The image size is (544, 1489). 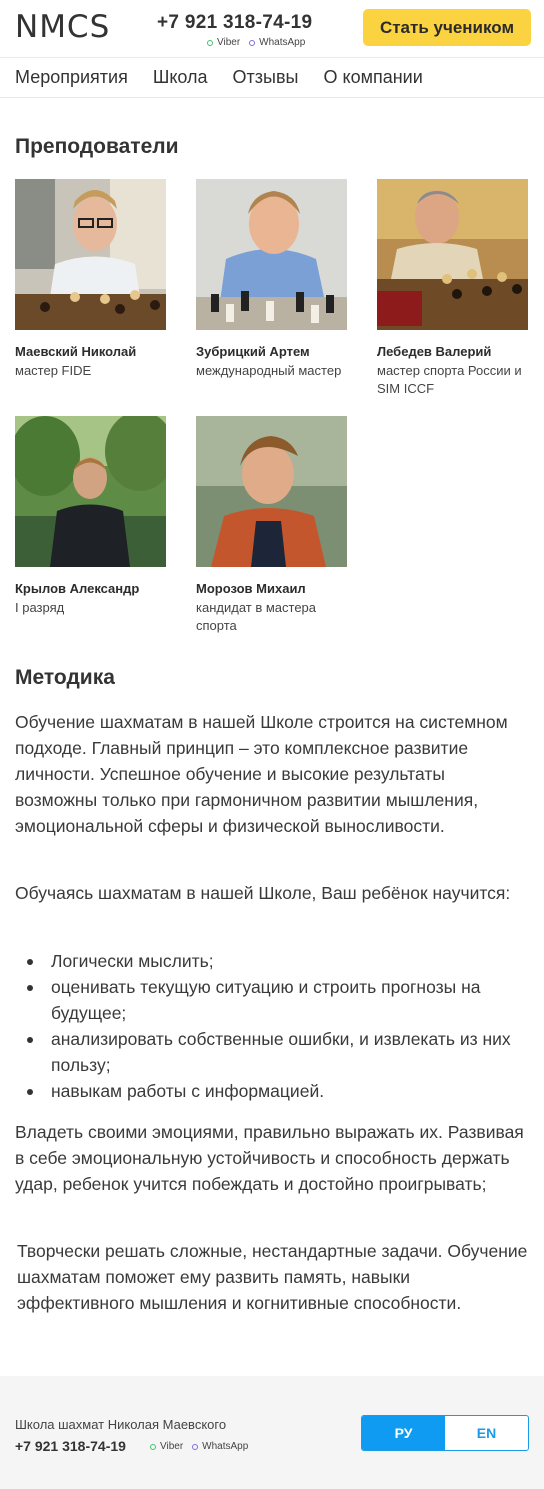 I want to click on footer-phone: +7 921 318-74-19, so click(x=70, y=1446).